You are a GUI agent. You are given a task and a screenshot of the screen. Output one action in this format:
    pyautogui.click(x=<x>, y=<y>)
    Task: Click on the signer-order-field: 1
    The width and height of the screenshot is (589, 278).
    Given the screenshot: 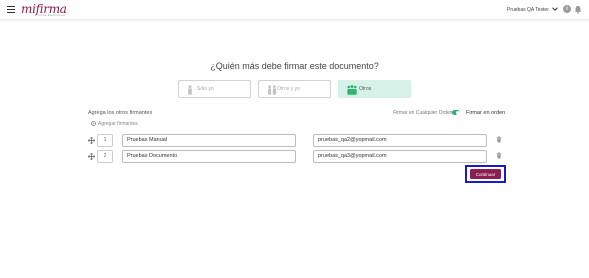 What is the action you would take?
    pyautogui.click(x=105, y=140)
    